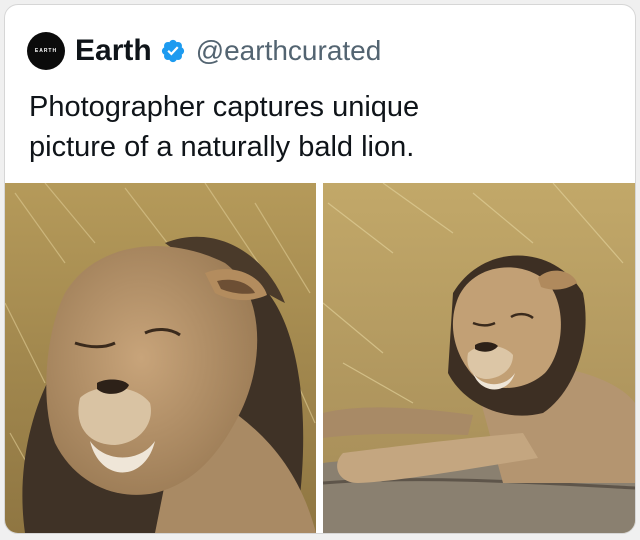 Image resolution: width=640 pixels, height=540 pixels. Describe the element at coordinates (289, 51) in the screenshot. I see `user-handle: @earthcurated` at that location.